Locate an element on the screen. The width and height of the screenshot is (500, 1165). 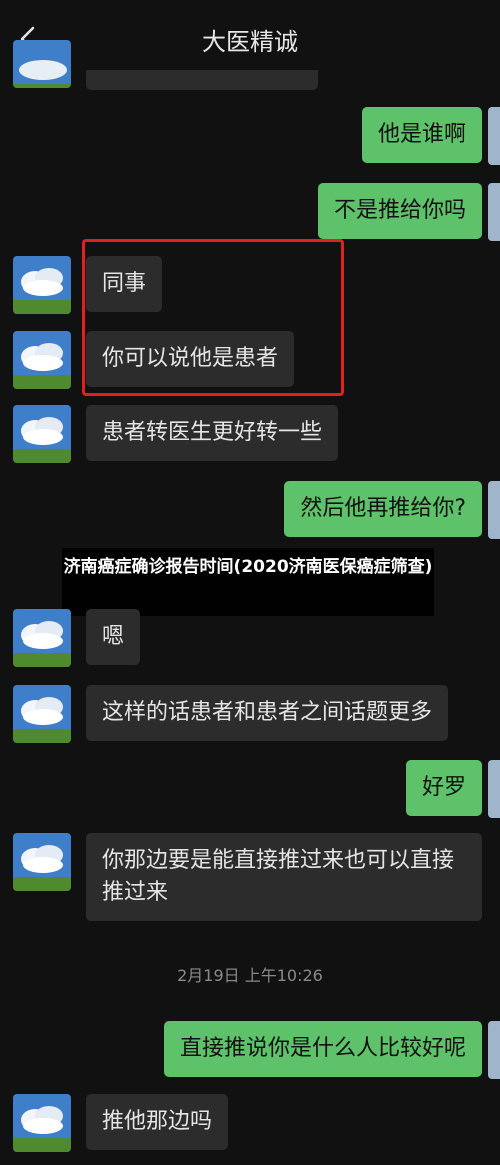
article-title-text: 济南癌症确诊报告时间(2020济南医保癌症筛查) is located at coordinates (248, 567).